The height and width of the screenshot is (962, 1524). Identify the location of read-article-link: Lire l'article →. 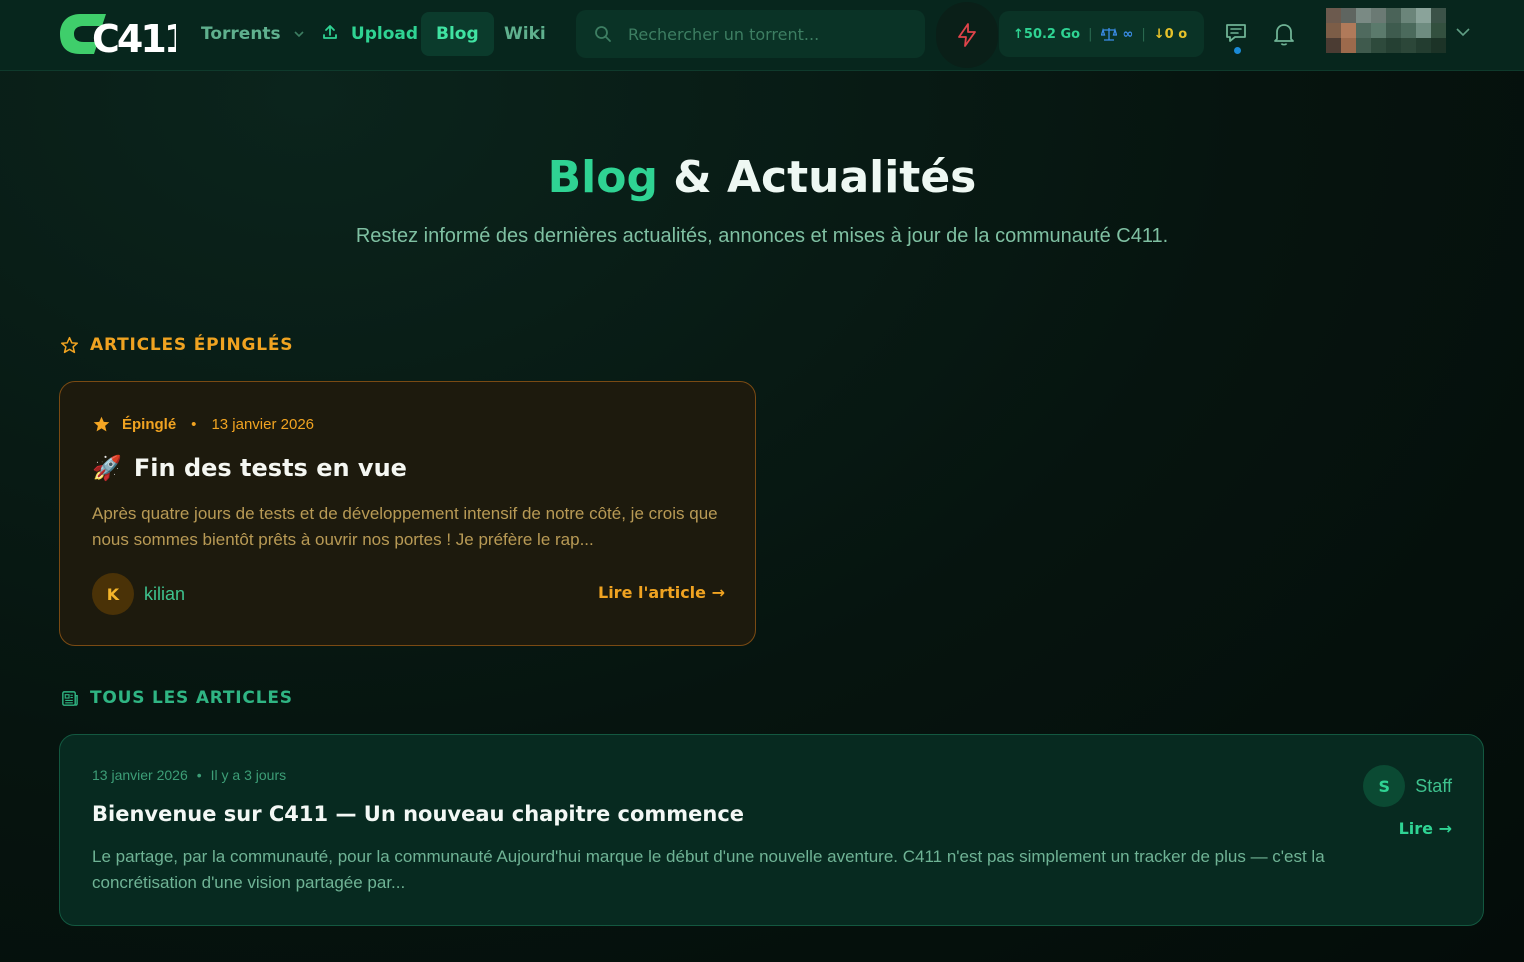
(661, 592).